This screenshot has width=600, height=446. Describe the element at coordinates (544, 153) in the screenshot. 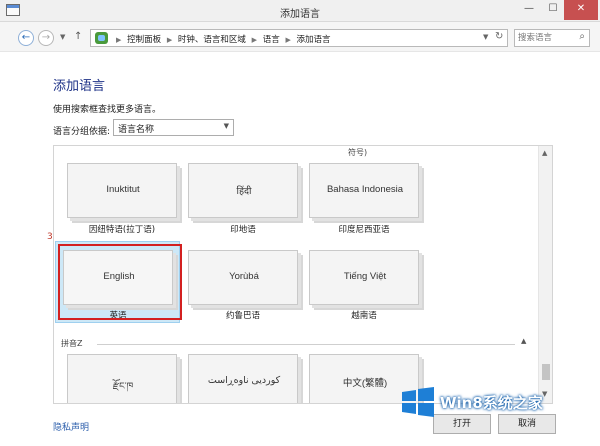

I see `scroll-up-icon: ▲` at that location.